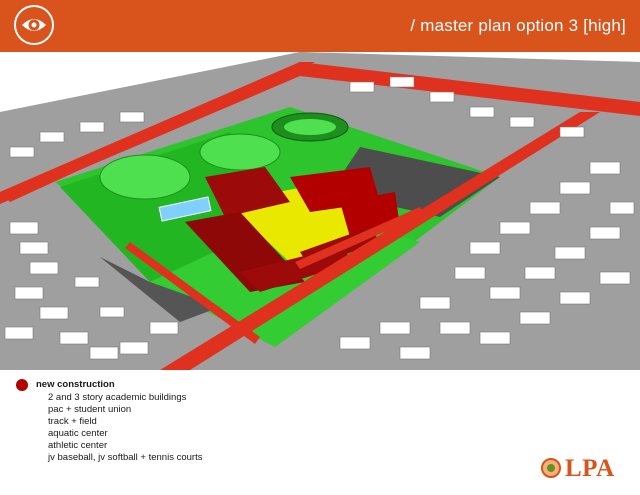  I want to click on legend-item: pac + student union, so click(90, 409).